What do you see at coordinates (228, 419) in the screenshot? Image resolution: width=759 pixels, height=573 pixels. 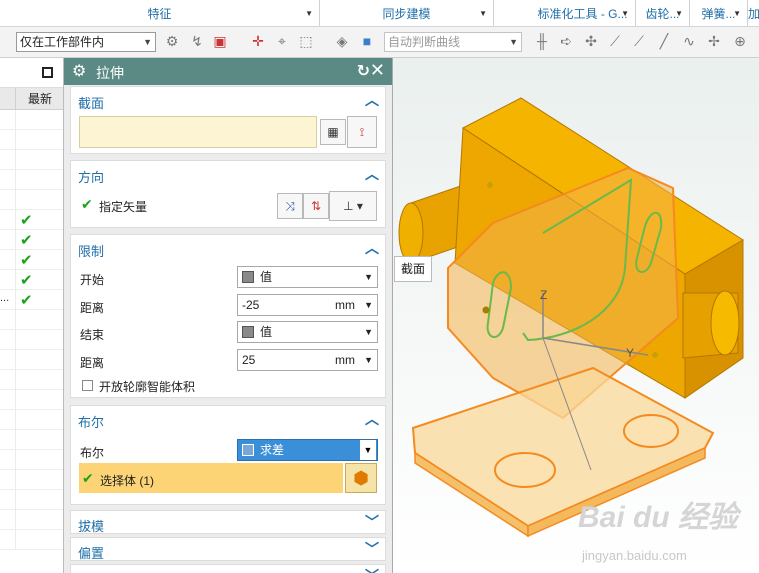 I see `boolean-header: 布尔 ︿` at bounding box center [228, 419].